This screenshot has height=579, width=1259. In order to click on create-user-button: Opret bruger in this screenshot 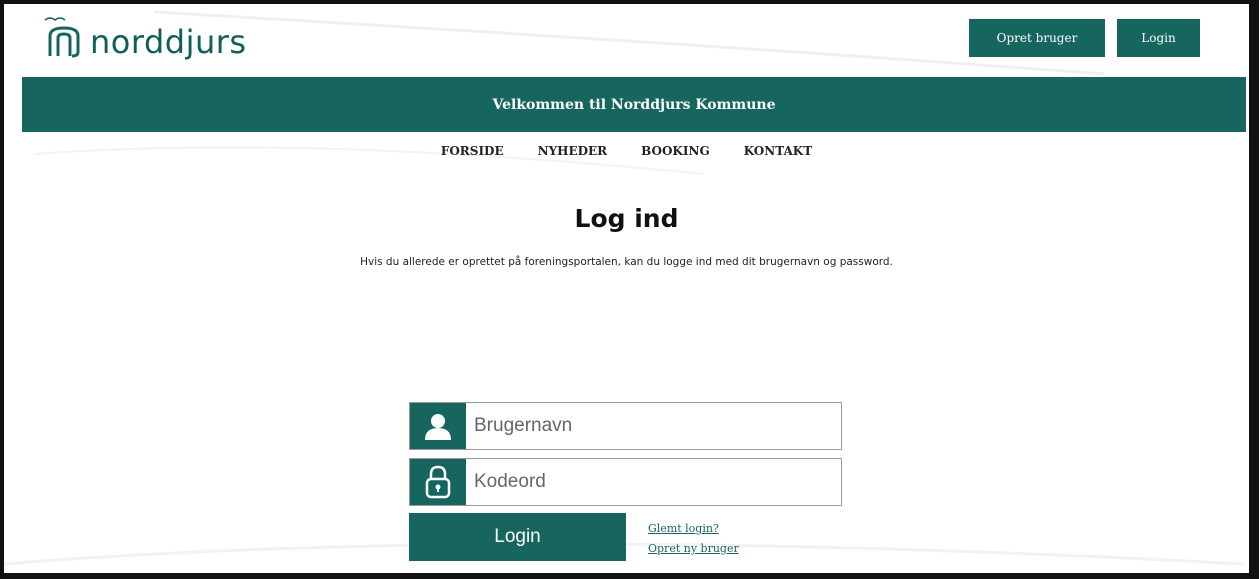, I will do `click(1037, 38)`.